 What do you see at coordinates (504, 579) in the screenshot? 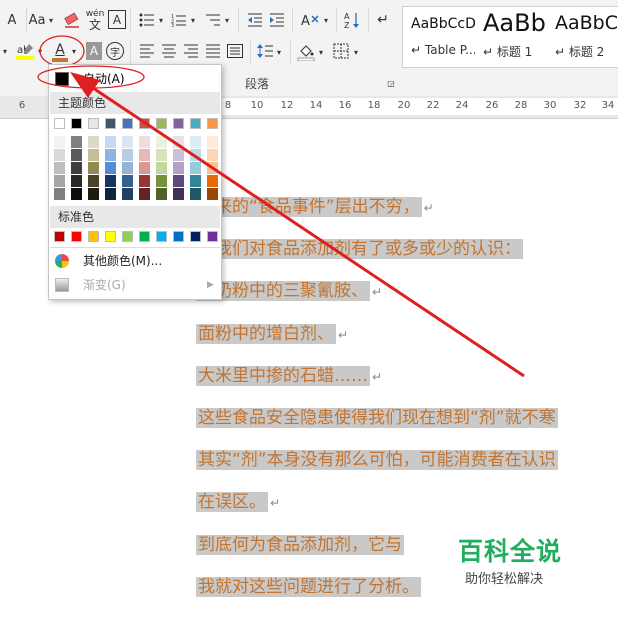
I see `watermark-subtitle: 助你轻松解决` at bounding box center [504, 579].